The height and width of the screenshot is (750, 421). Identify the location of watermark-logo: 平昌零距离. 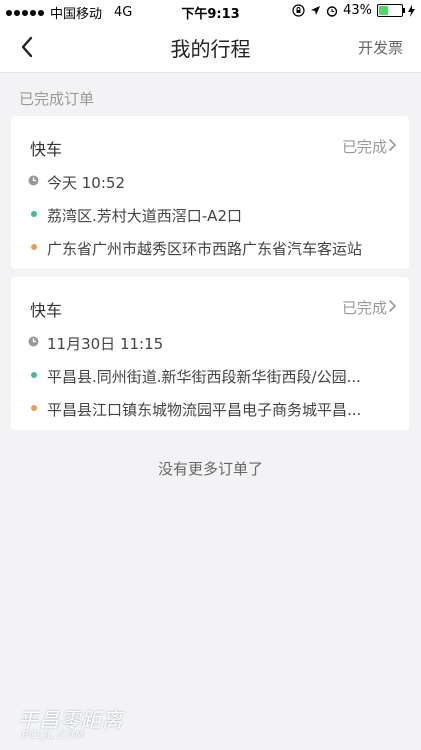
(70, 720).